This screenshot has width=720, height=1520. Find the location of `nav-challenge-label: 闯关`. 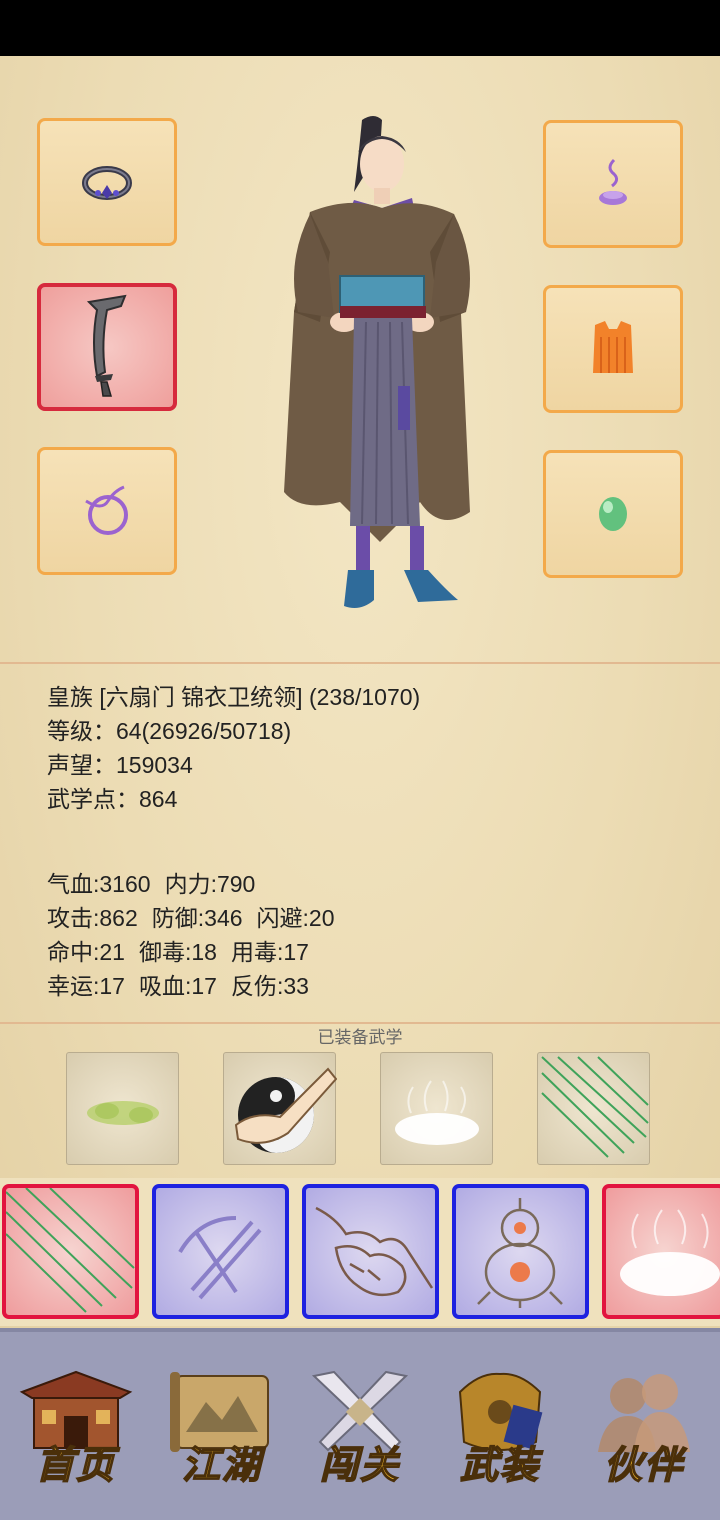

nav-challenge-label: 闯关 is located at coordinates (359, 1464).